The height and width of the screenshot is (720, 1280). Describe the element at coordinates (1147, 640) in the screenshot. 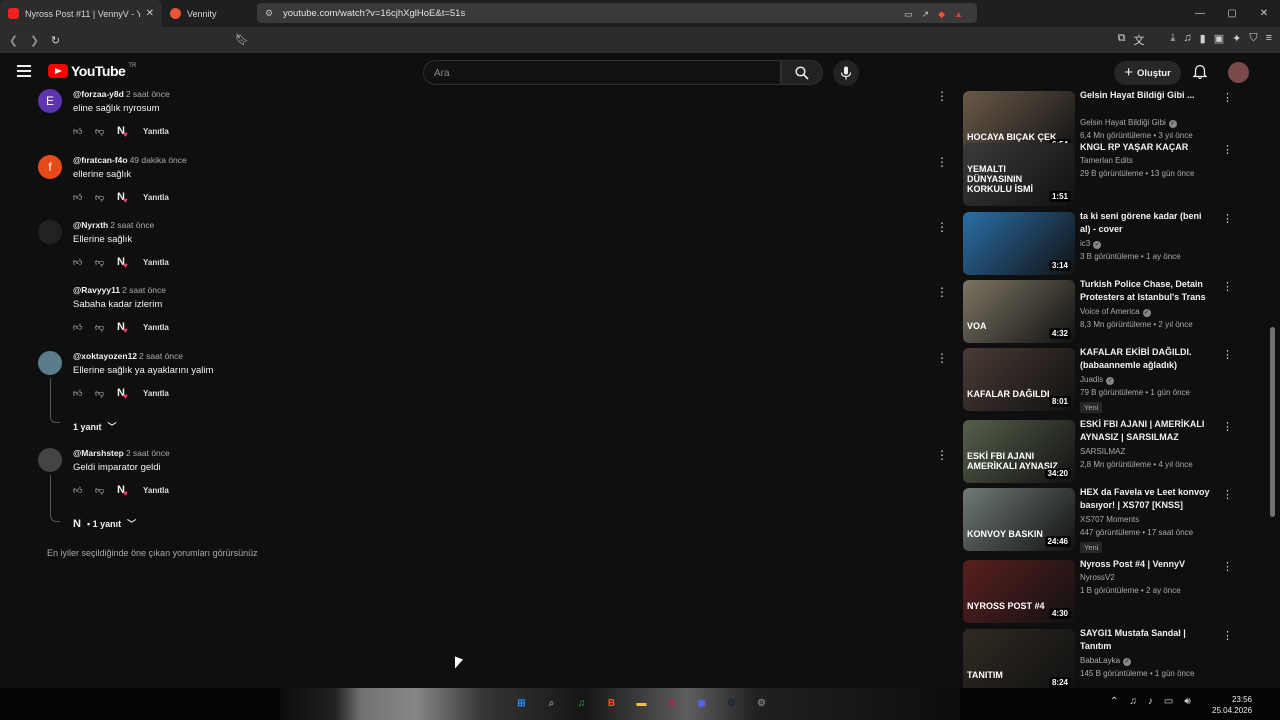

I see `video-title: SAYGI1 Mustafa Sandal | Tanıtım` at that location.